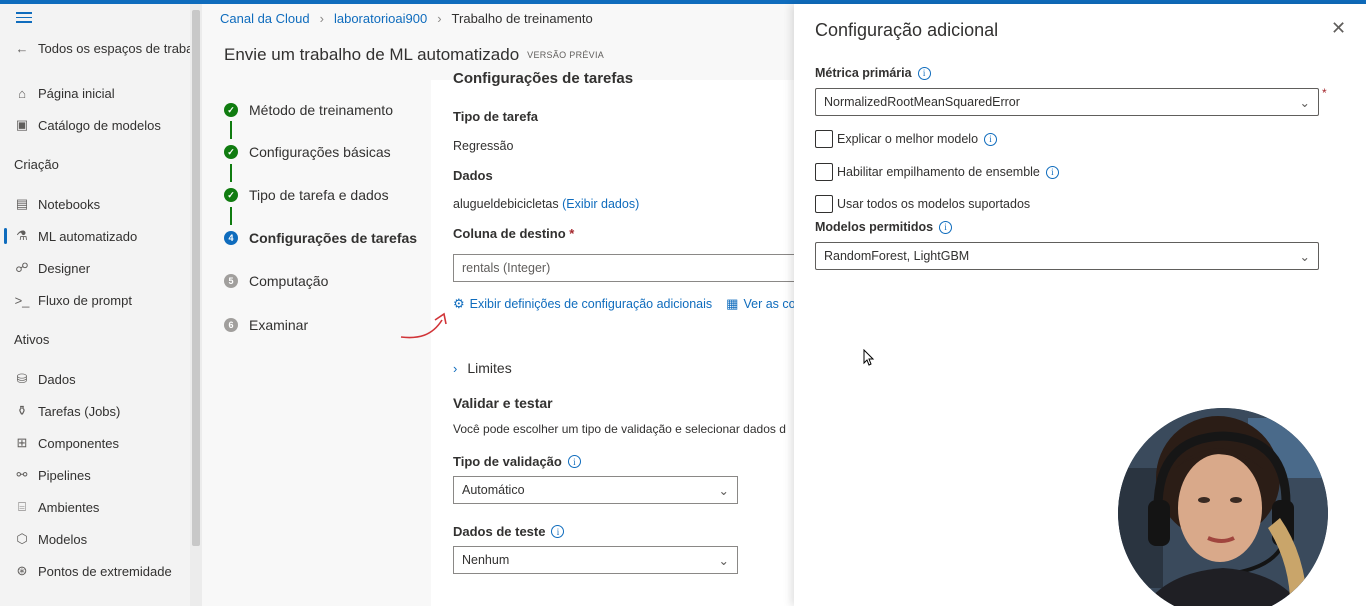 This screenshot has width=1366, height=606. I want to click on data-value-row: alugueldebicicletas (Exibir dados), so click(546, 204).